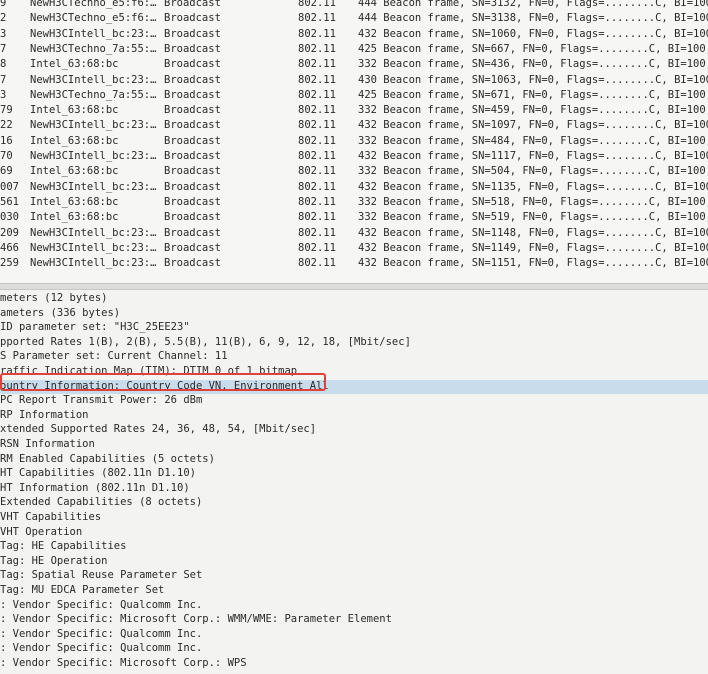 This screenshot has width=708, height=674. I want to click on detail-line: Tag: HE Operation, so click(53, 562).